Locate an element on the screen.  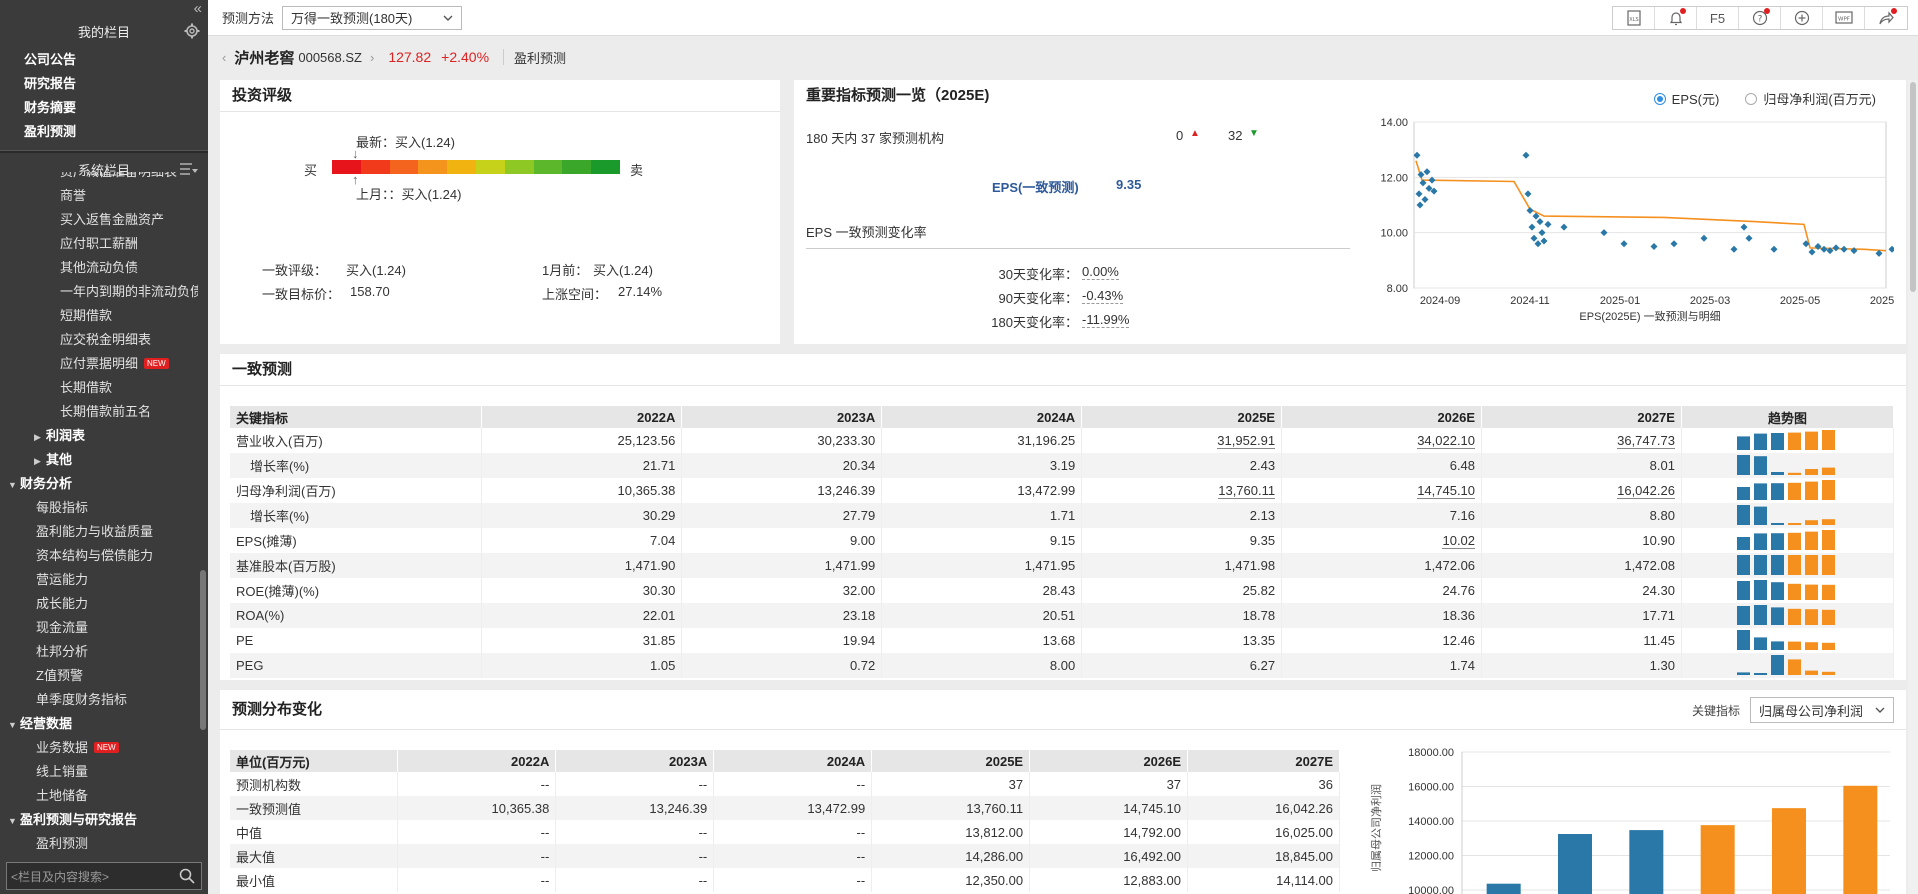
sidebar-item-13: ▼ 财务分析 is located at coordinates (99, 484).